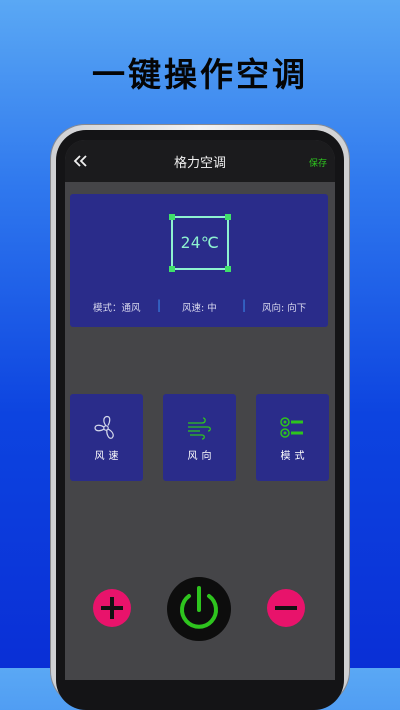 This screenshot has height=710, width=400. Describe the element at coordinates (284, 308) in the screenshot. I see `wind-direction-status: 风向: 向下` at that location.